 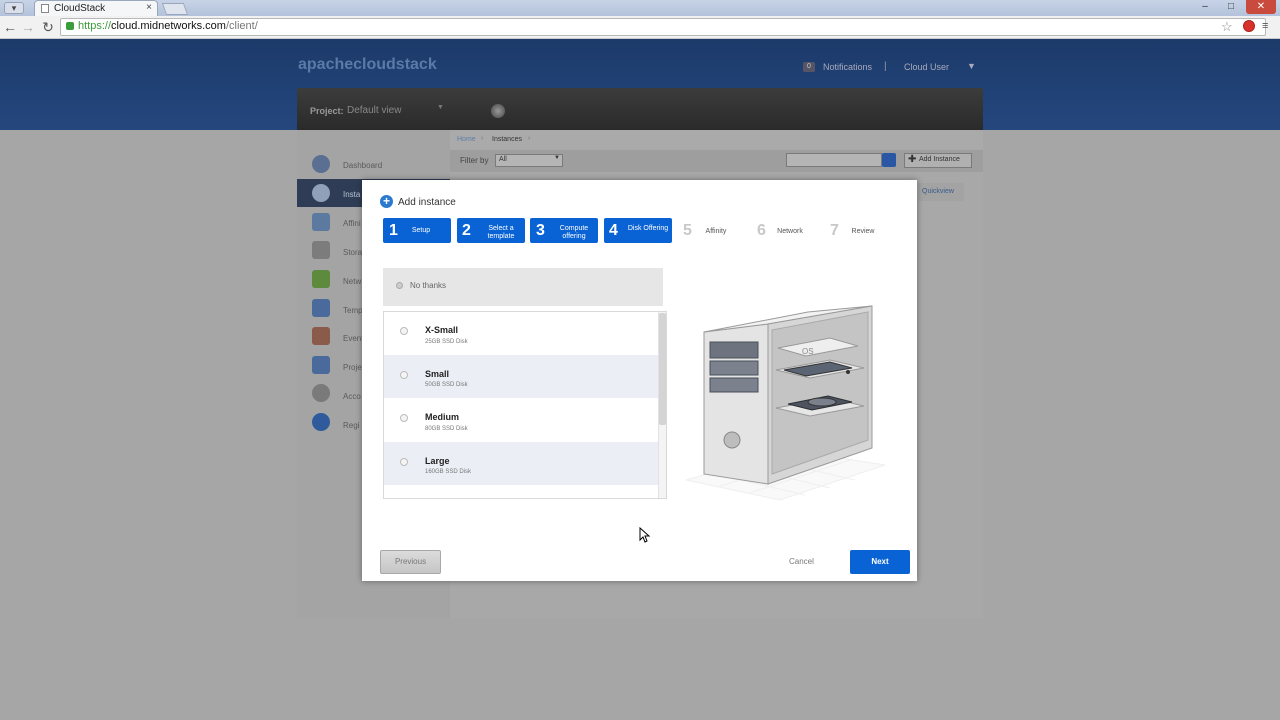 I want to click on step-label: Setup, so click(x=421, y=230).